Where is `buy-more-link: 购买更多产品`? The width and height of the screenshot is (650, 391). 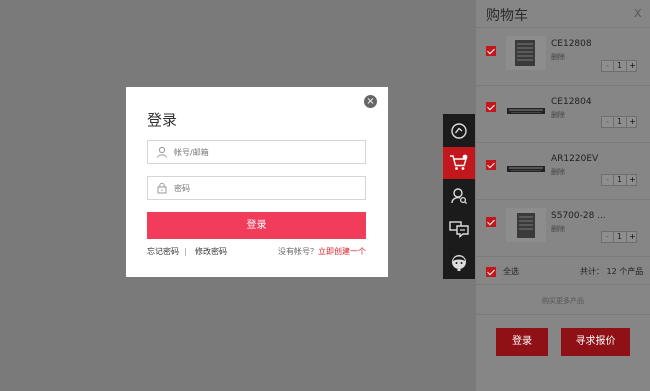
buy-more-link: 购买更多产品 is located at coordinates (563, 301).